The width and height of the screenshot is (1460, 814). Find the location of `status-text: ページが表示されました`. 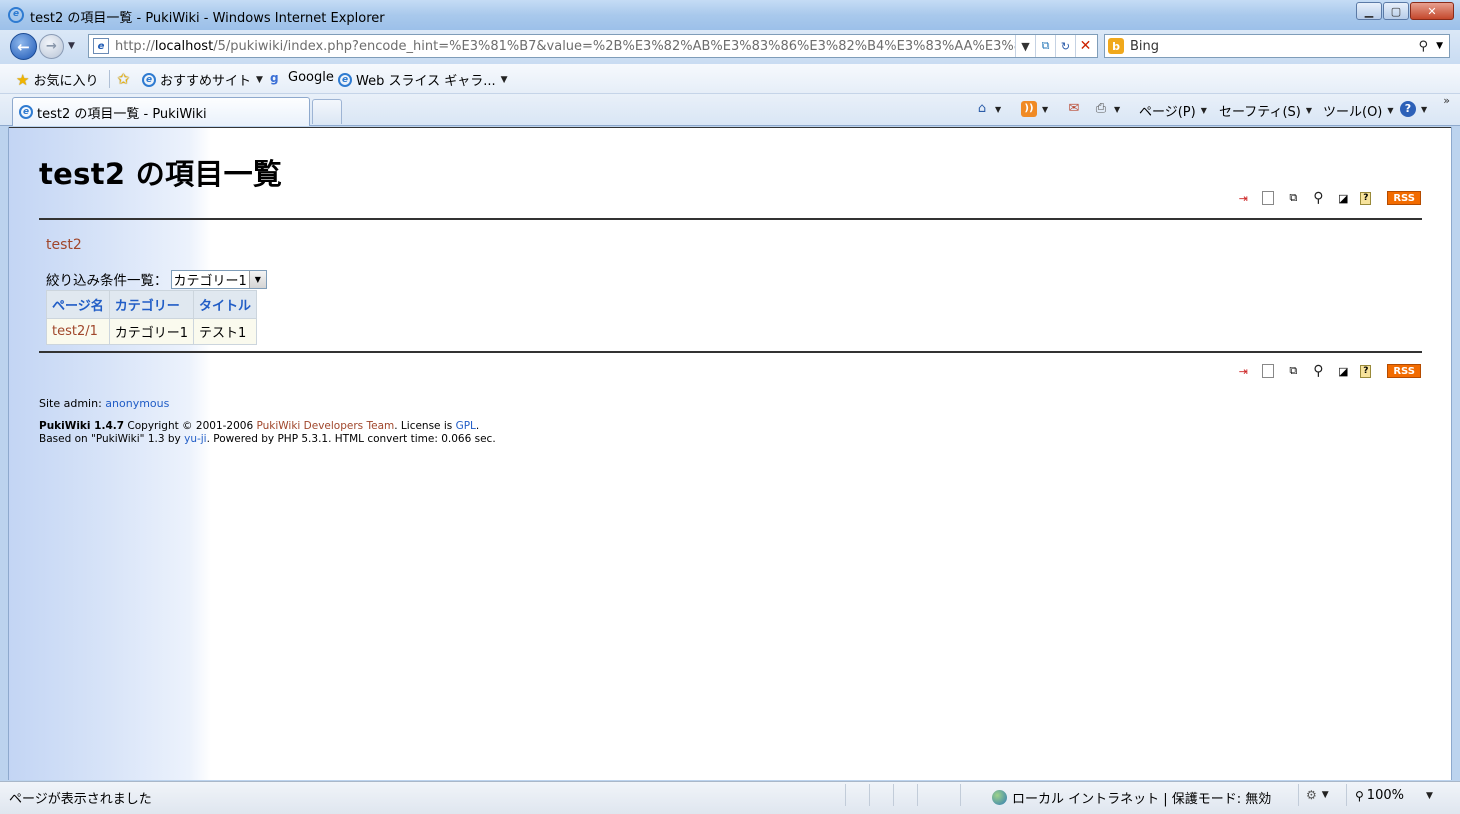

status-text: ページが表示されました is located at coordinates (80, 799).